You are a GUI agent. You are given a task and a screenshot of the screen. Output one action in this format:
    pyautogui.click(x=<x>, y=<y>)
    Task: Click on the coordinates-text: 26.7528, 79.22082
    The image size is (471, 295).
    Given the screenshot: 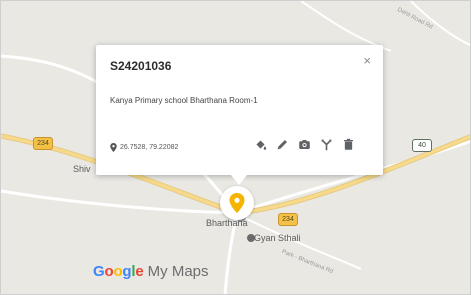 What is the action you would take?
    pyautogui.click(x=149, y=147)
    